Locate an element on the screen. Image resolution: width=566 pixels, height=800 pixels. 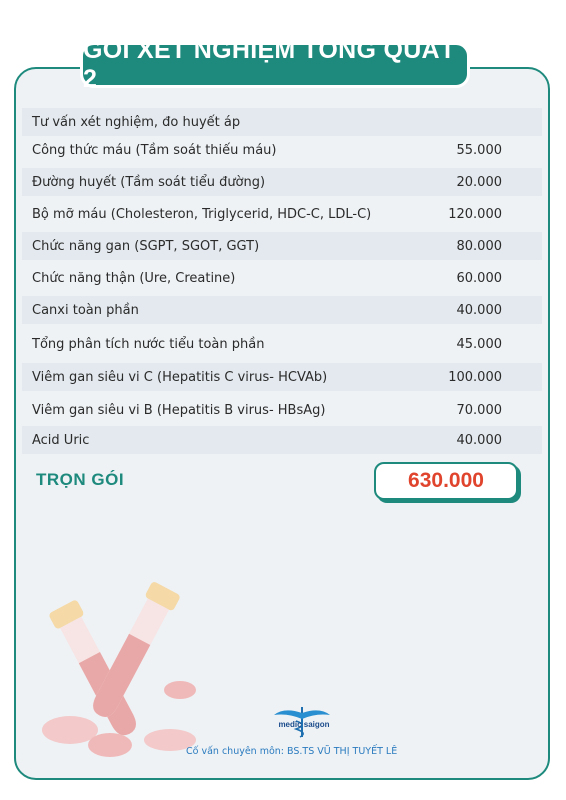
item-price: 70.000 is located at coordinates (479, 410).